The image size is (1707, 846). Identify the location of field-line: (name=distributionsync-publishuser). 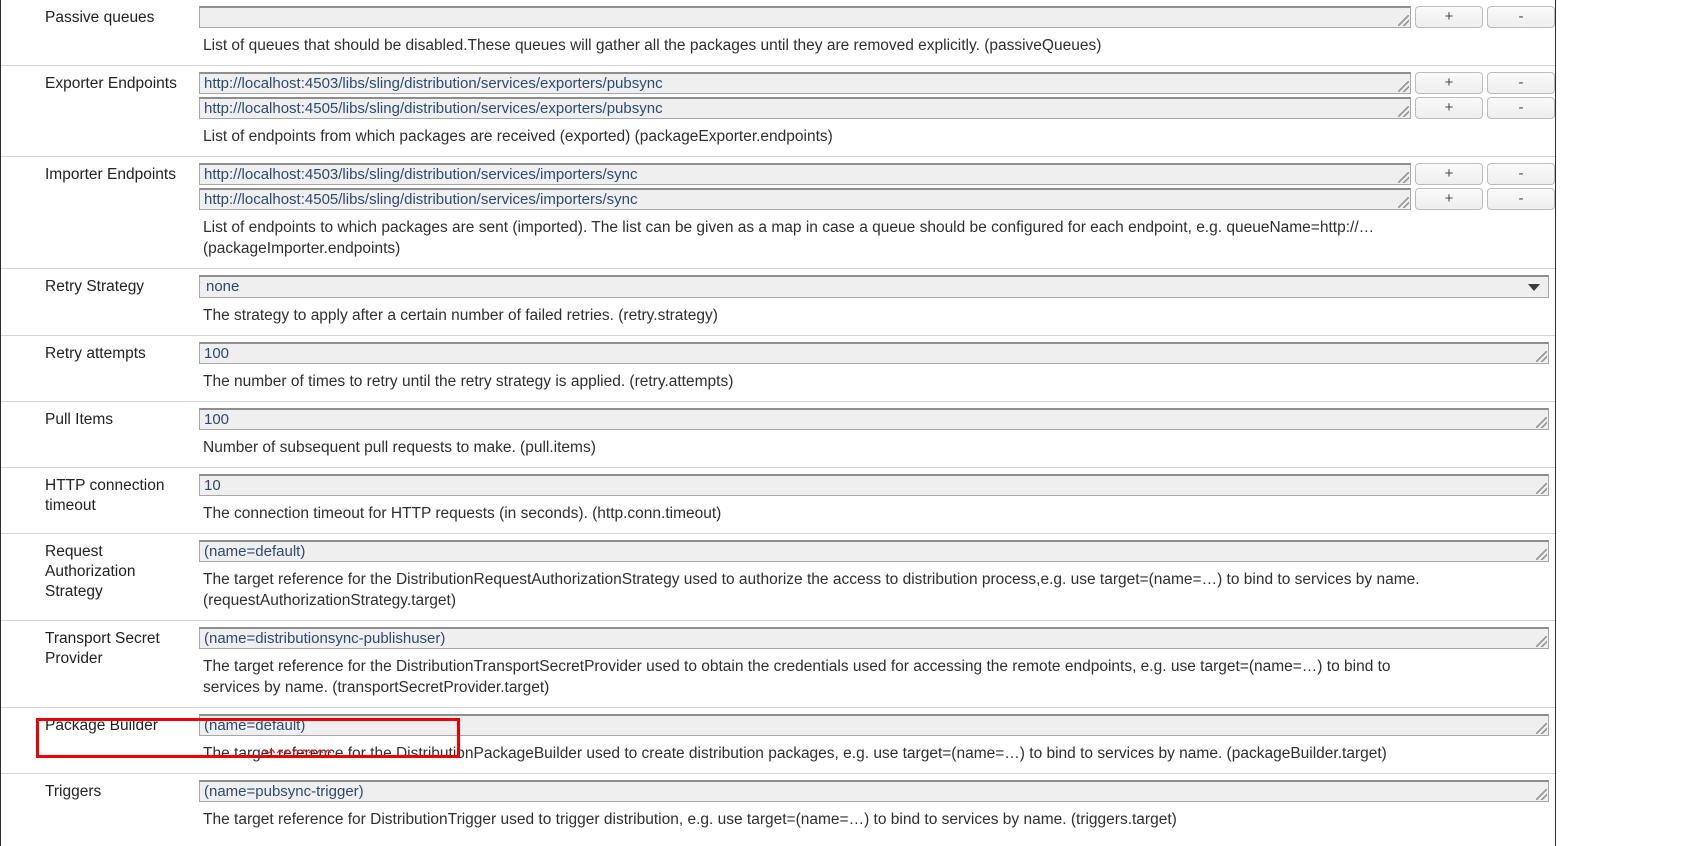
(874, 638).